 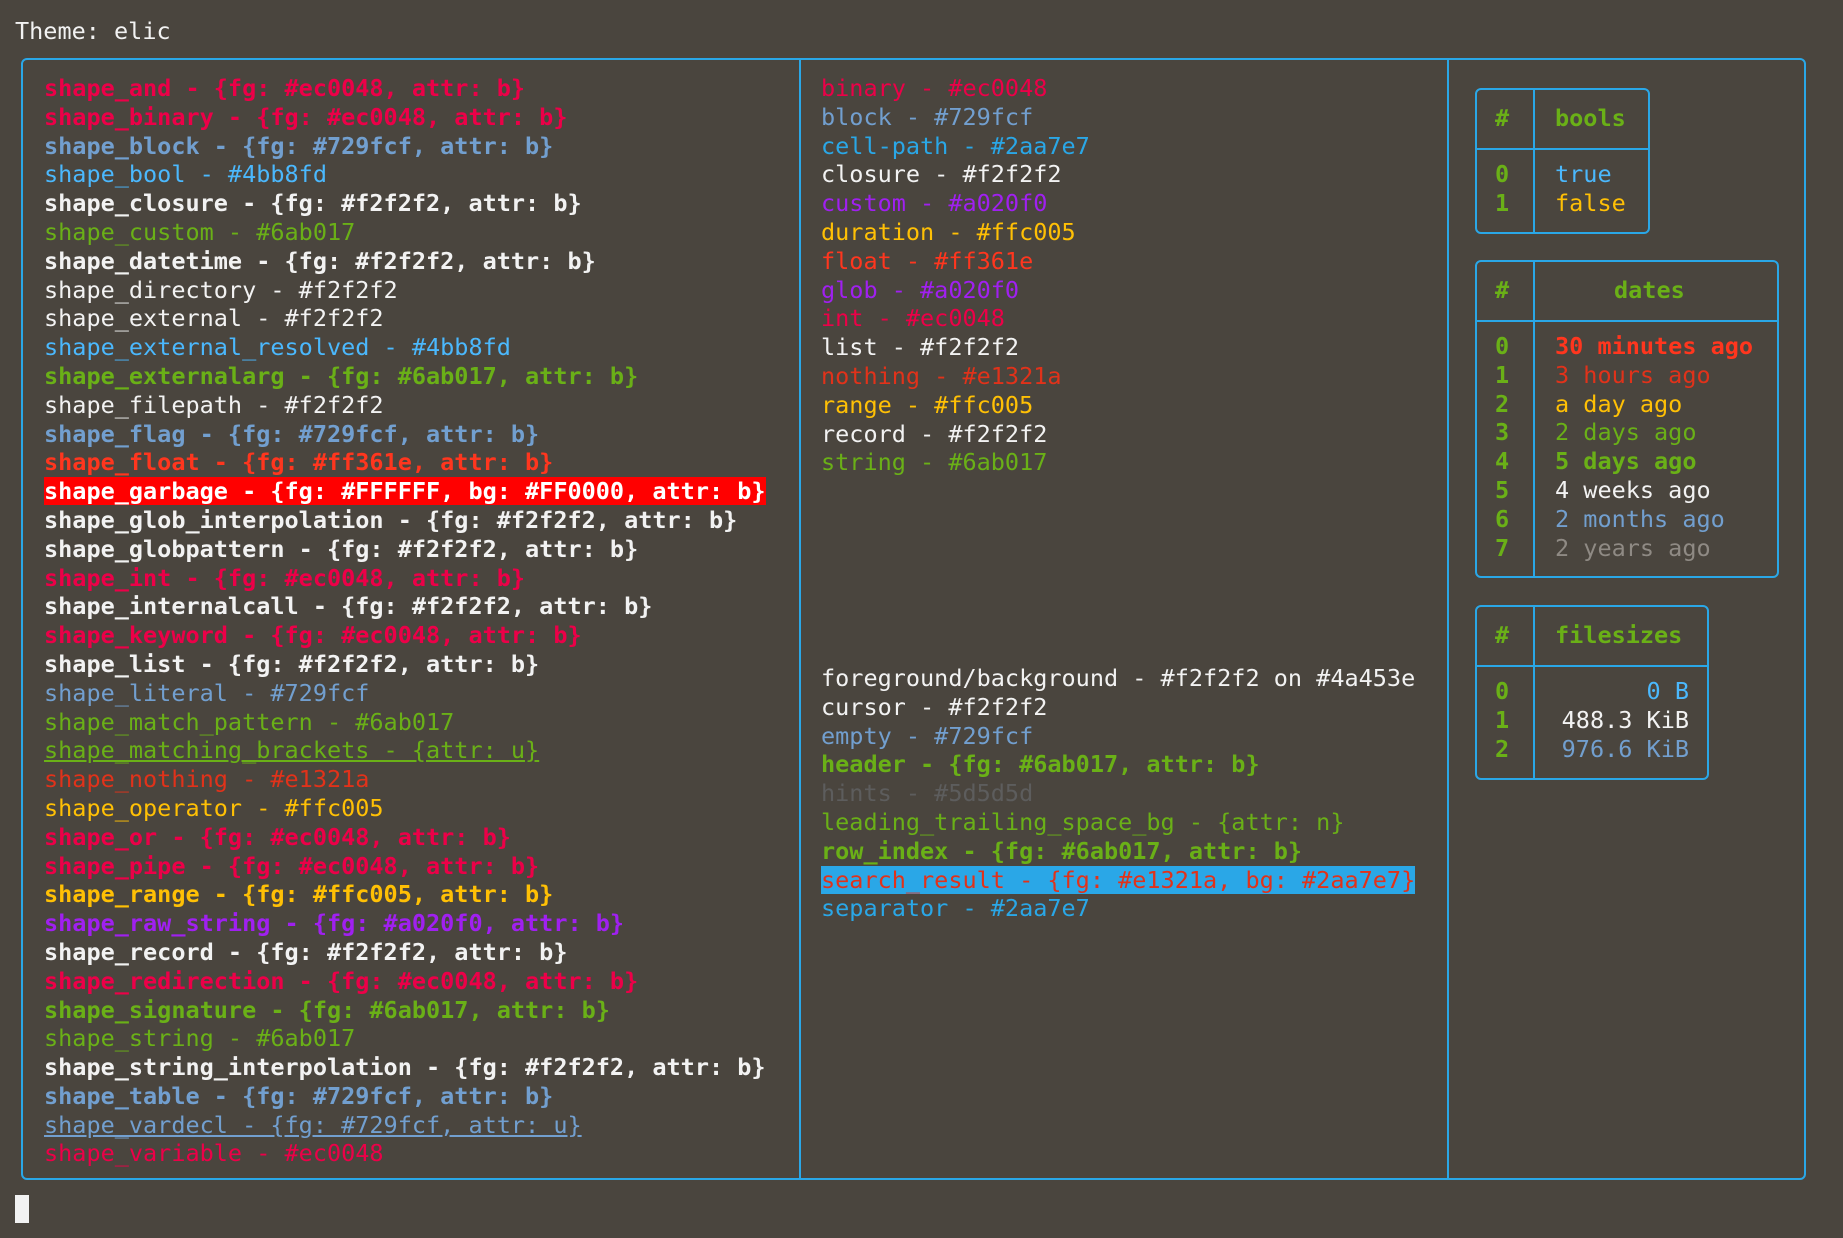 I want to click on table-cell: 0 B, so click(x=1667, y=691).